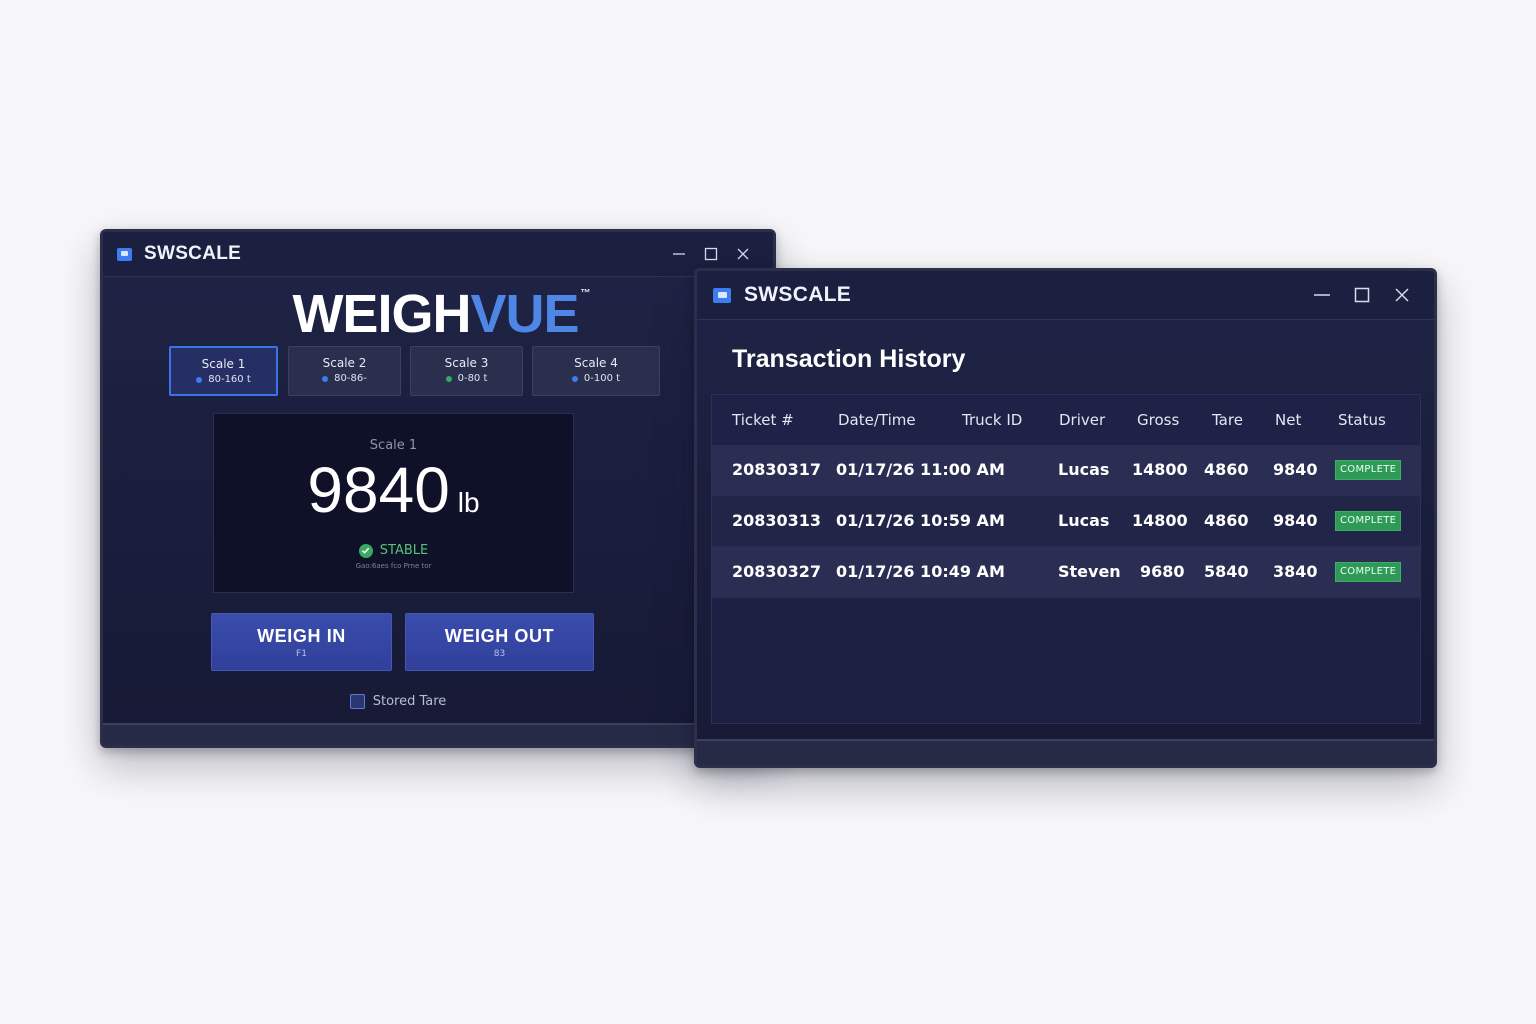  I want to click on logo-trademark: ™, so click(585, 293).